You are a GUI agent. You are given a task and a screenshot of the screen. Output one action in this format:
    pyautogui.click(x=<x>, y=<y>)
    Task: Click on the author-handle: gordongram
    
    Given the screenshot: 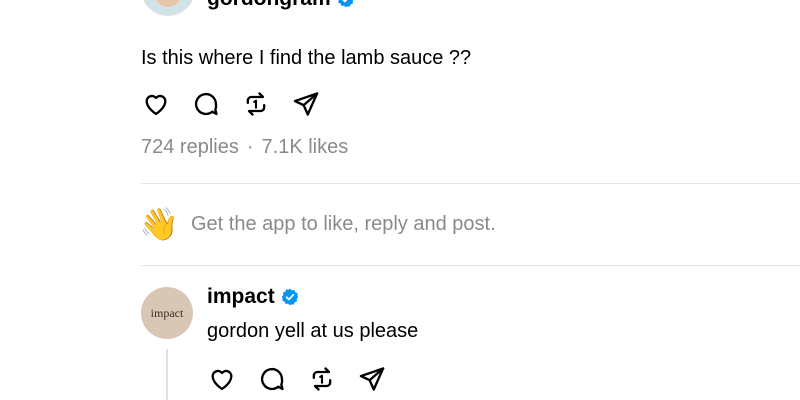 What is the action you would take?
    pyautogui.click(x=269, y=5)
    